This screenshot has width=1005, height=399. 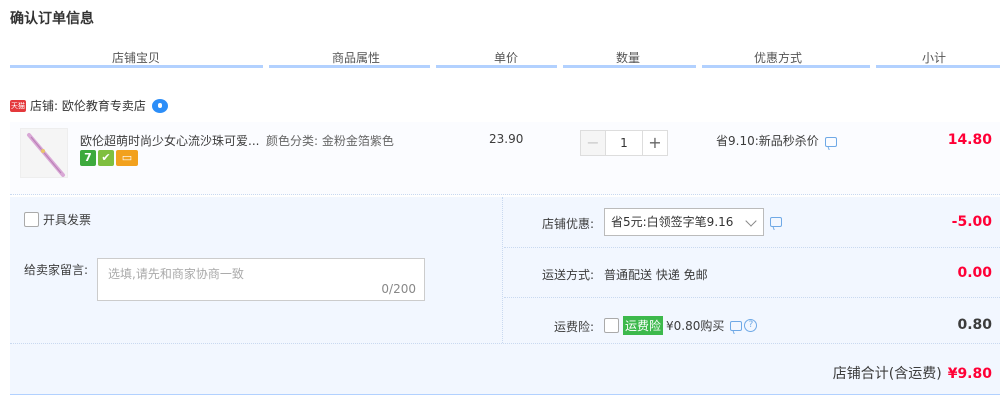 I want to click on shop-name-link: 店铺: 欧伦教育专卖店, so click(x=88, y=105).